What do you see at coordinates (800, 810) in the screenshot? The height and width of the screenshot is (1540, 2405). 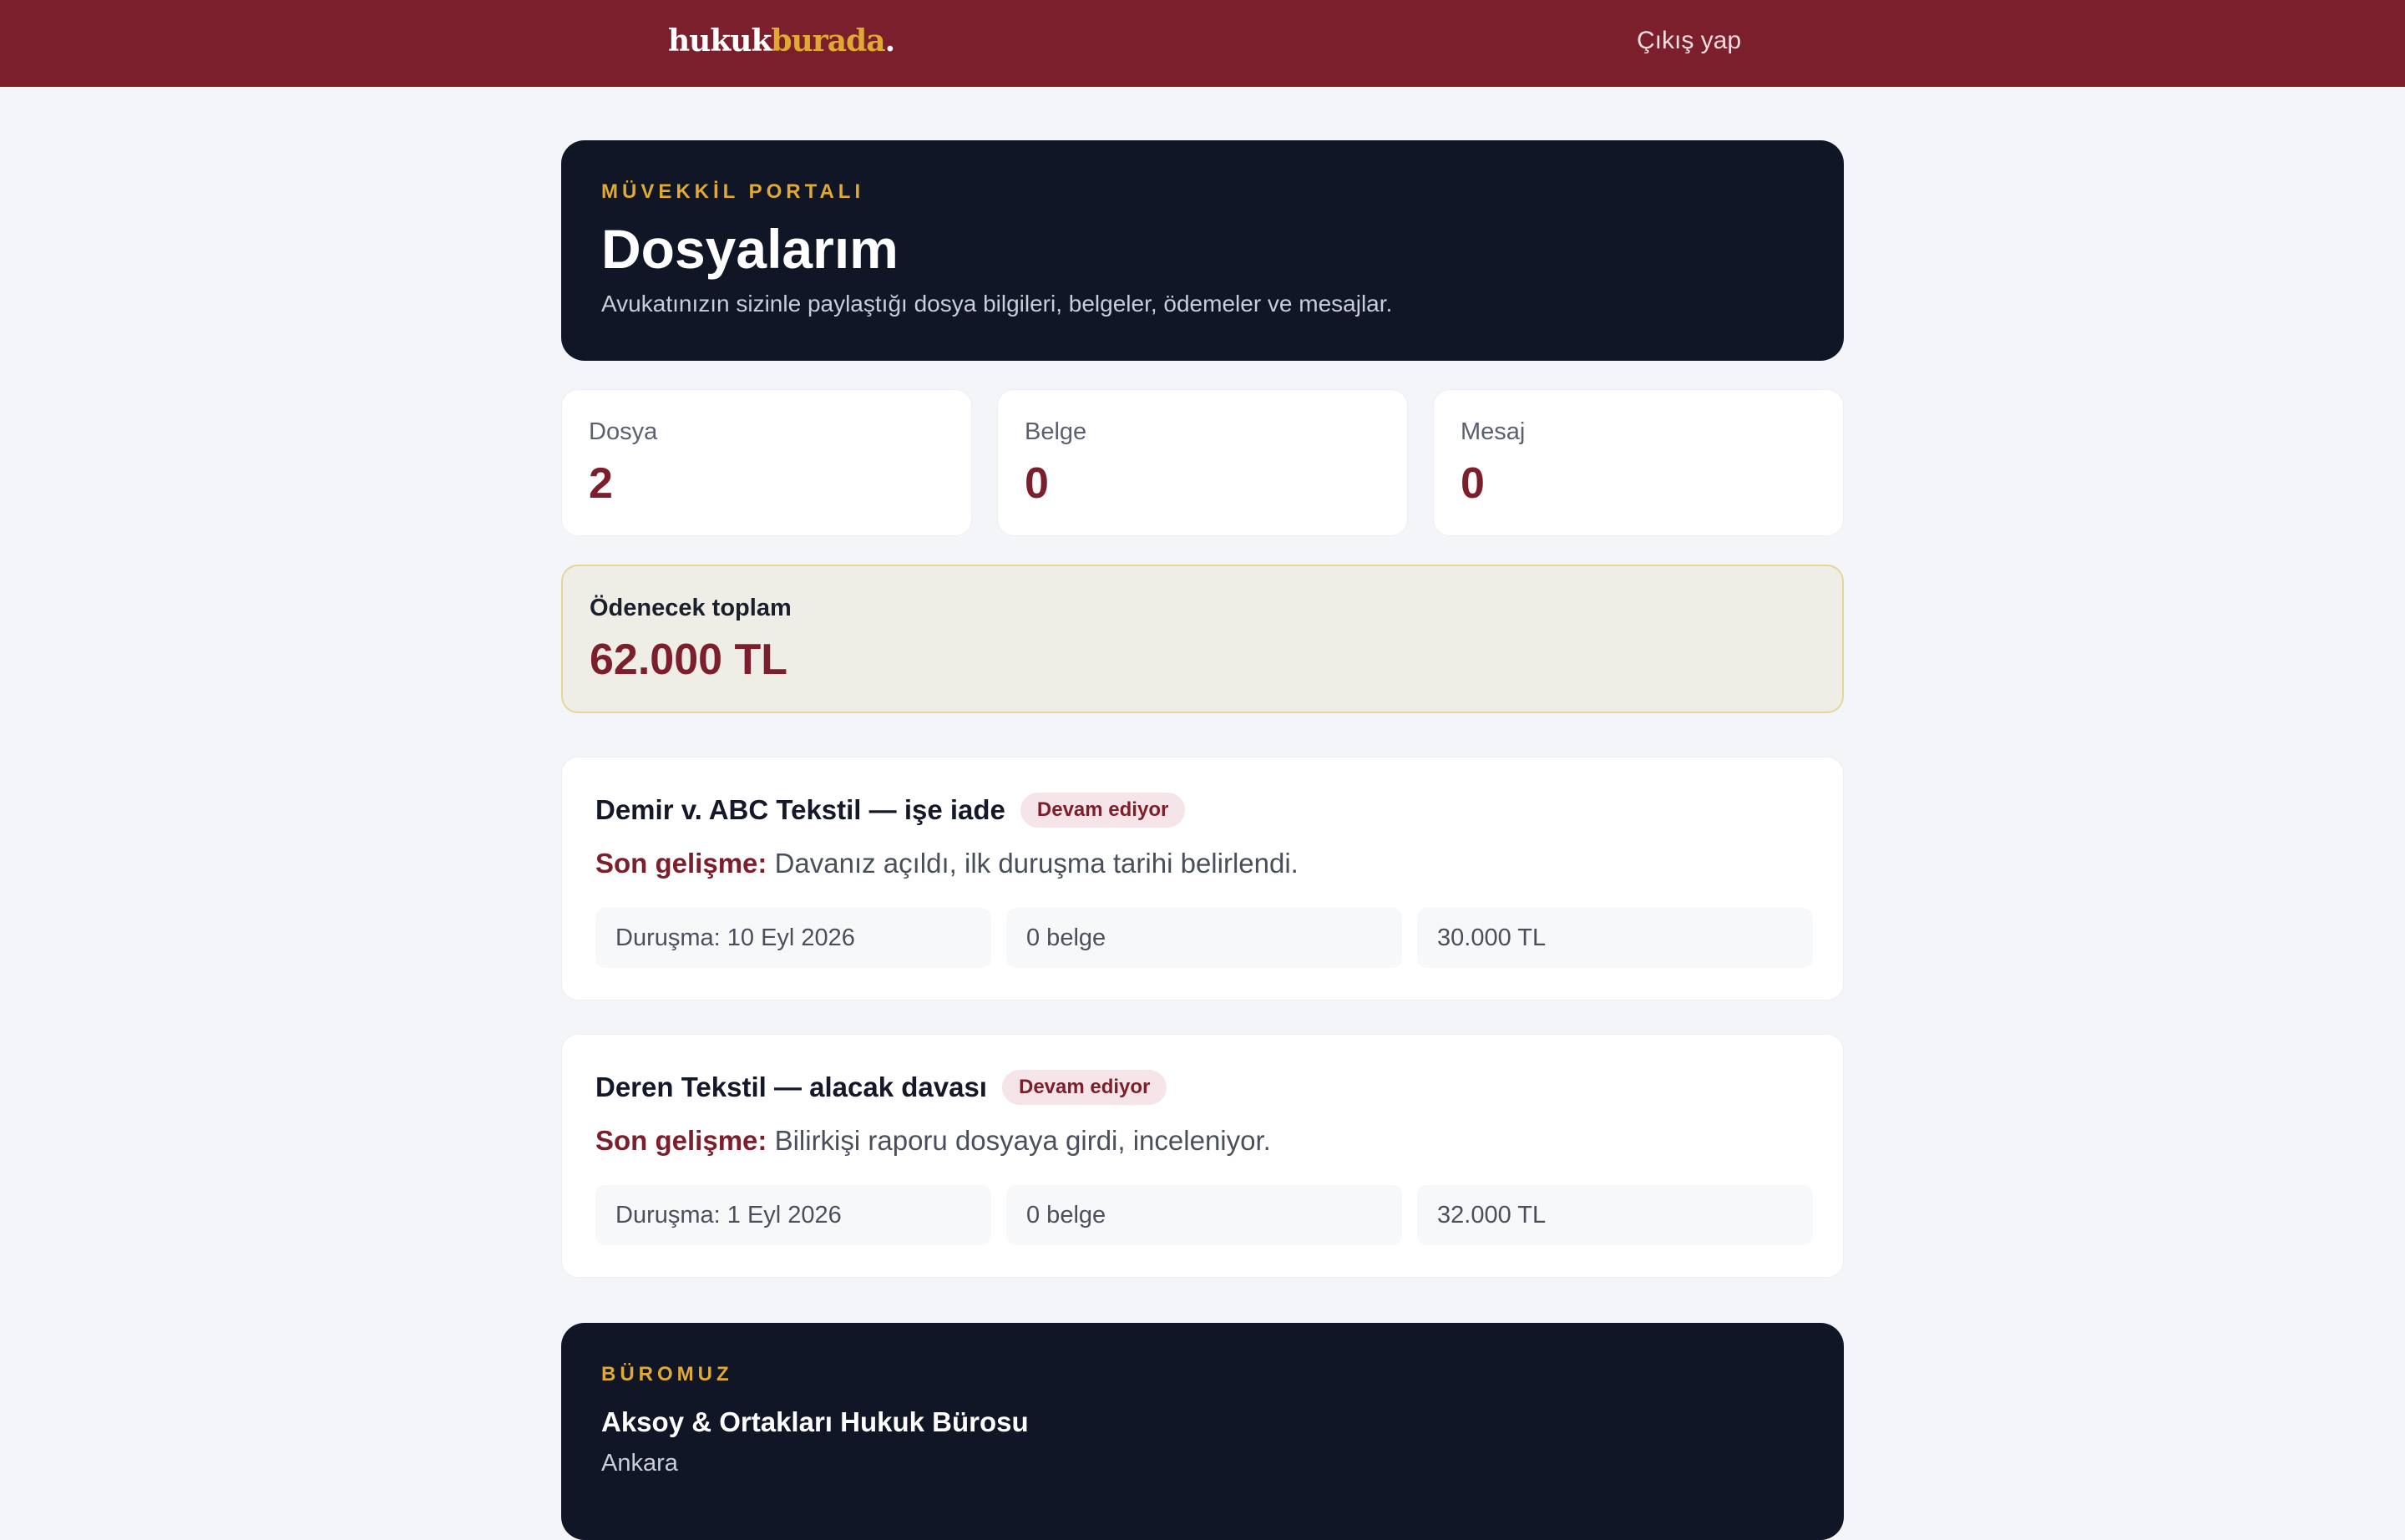 I see `case-title: Demir v. ABC Tekstil — işe iade` at bounding box center [800, 810].